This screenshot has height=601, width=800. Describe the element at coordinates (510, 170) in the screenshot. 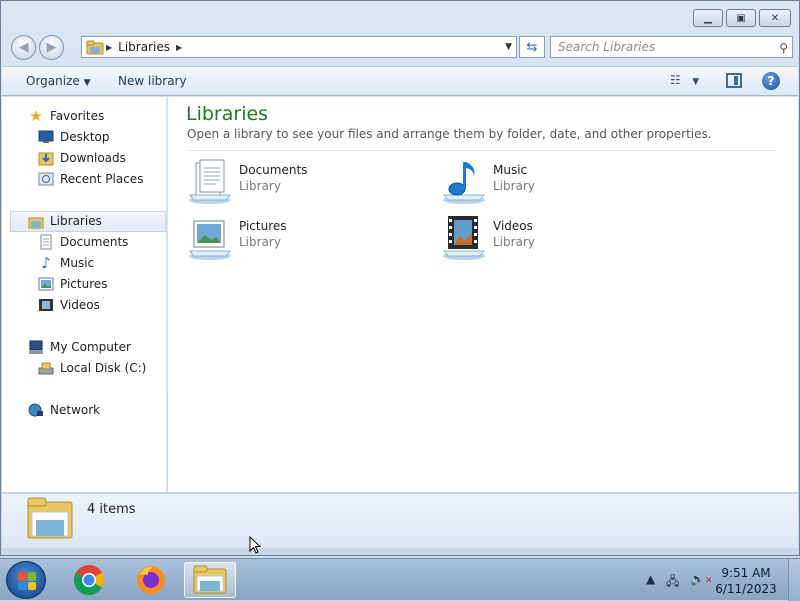

I see `library-name: Music` at that location.